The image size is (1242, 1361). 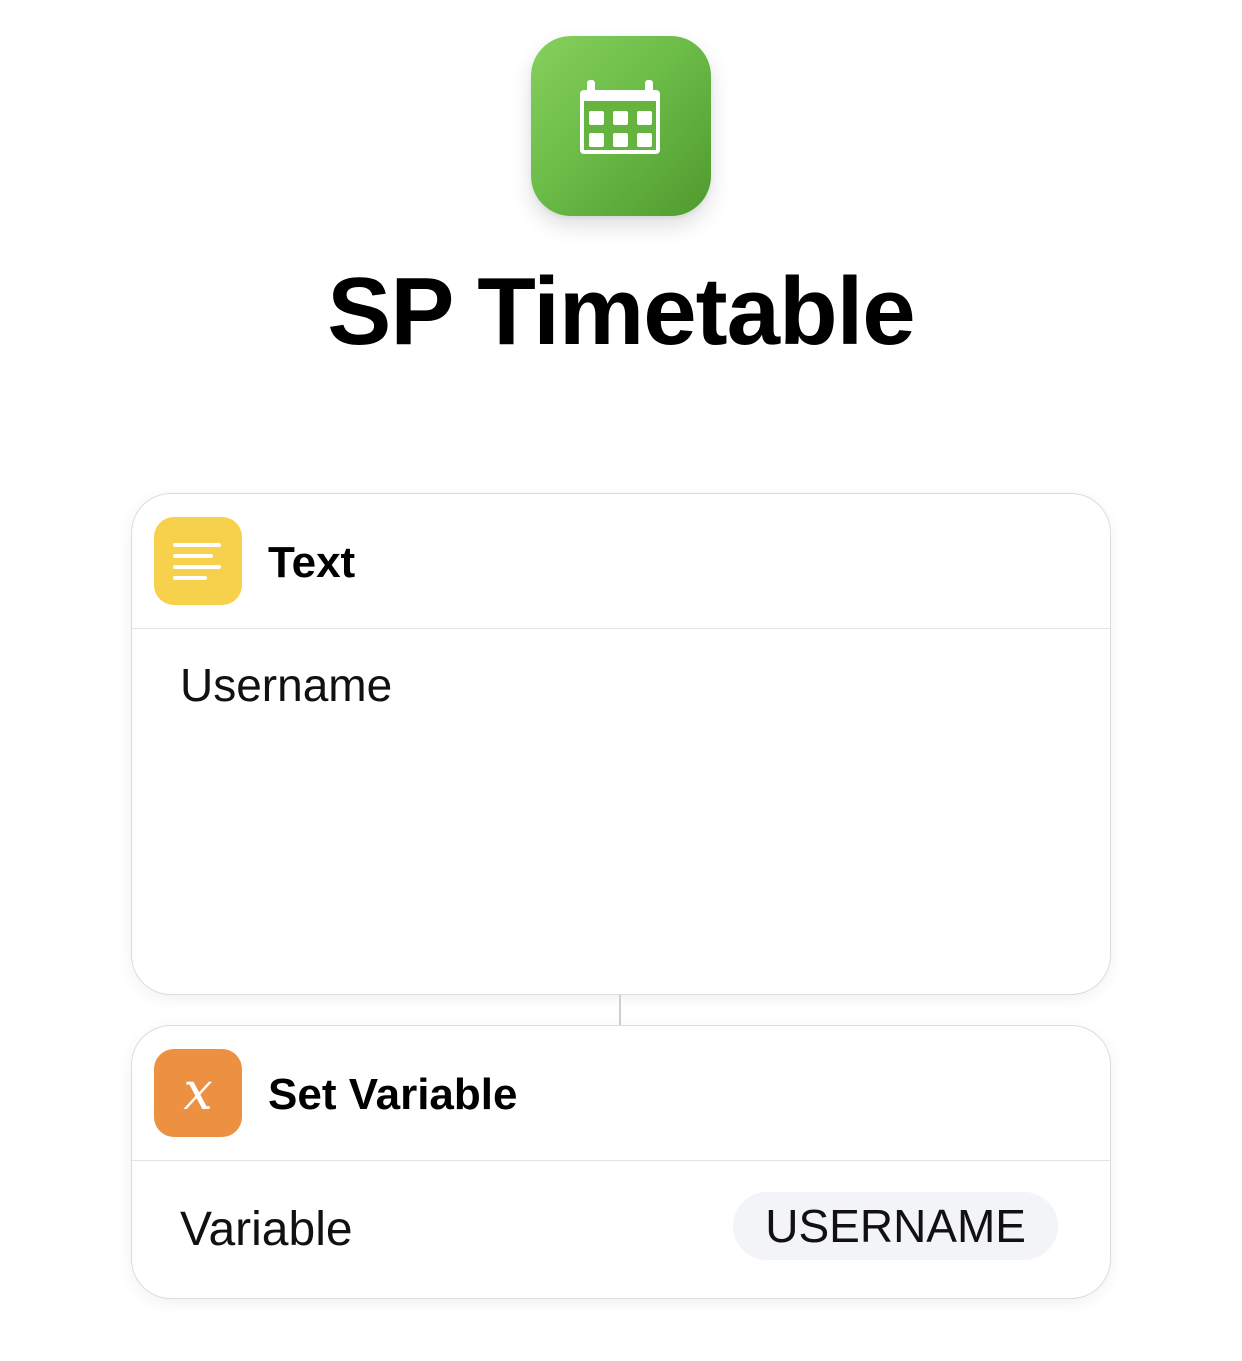 I want to click on variable-param-label: Variable, so click(x=266, y=1229).